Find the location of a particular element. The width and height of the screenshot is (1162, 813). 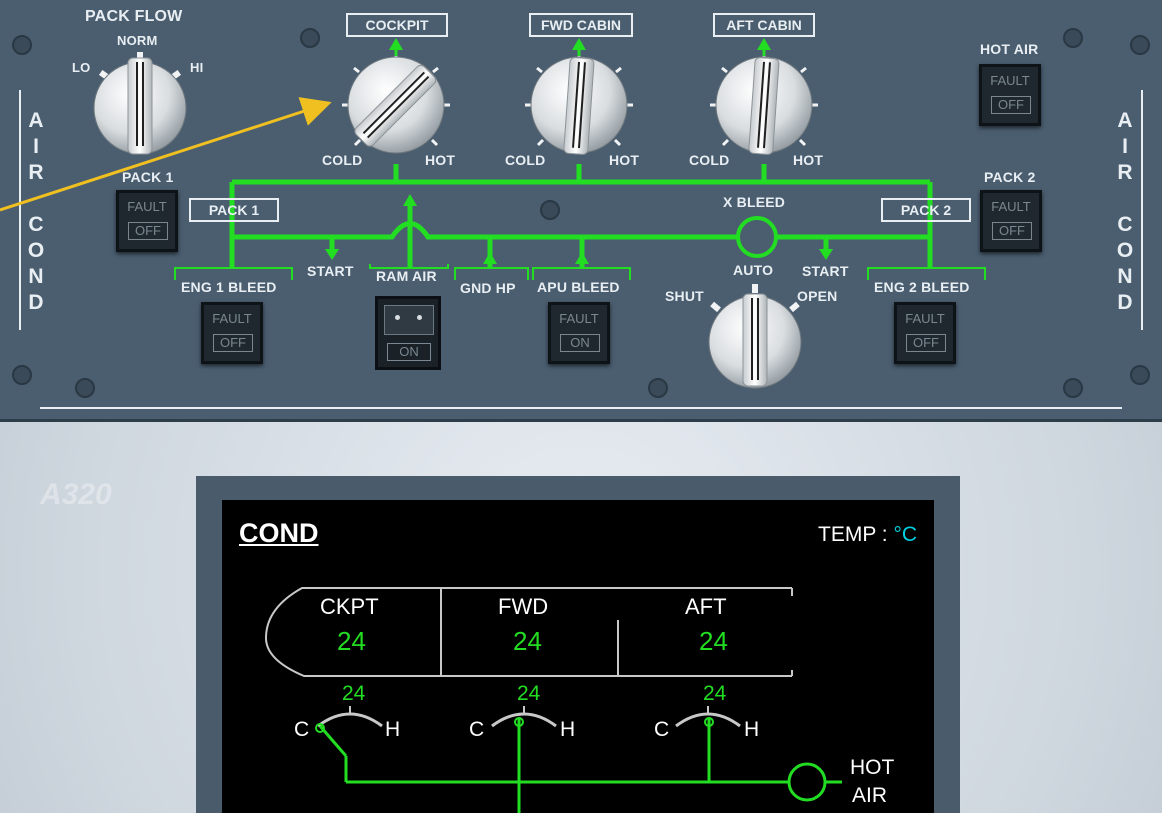

pack1-duct-label: PACK 1 is located at coordinates (234, 210).